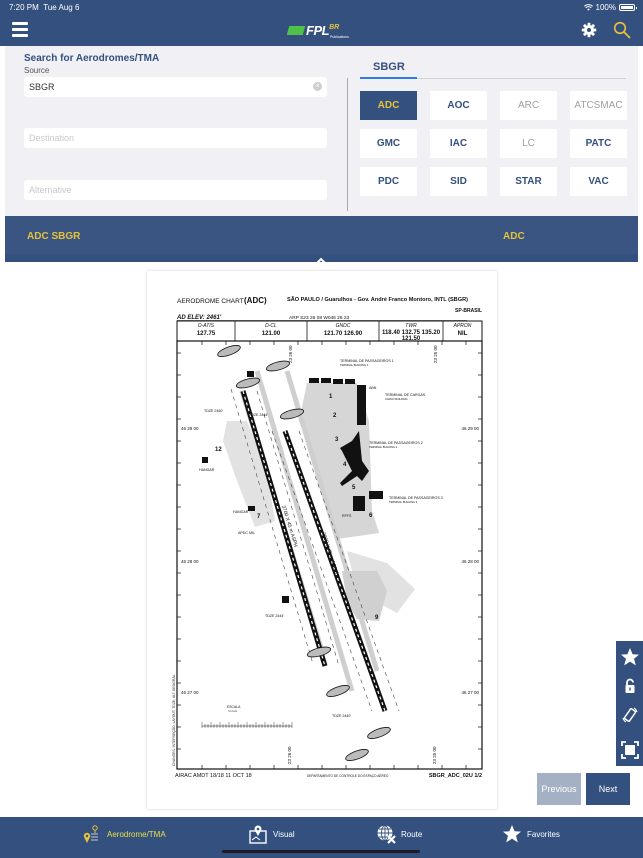 This screenshot has height=858, width=643. I want to click on battery-percent: 100%, so click(605, 7).